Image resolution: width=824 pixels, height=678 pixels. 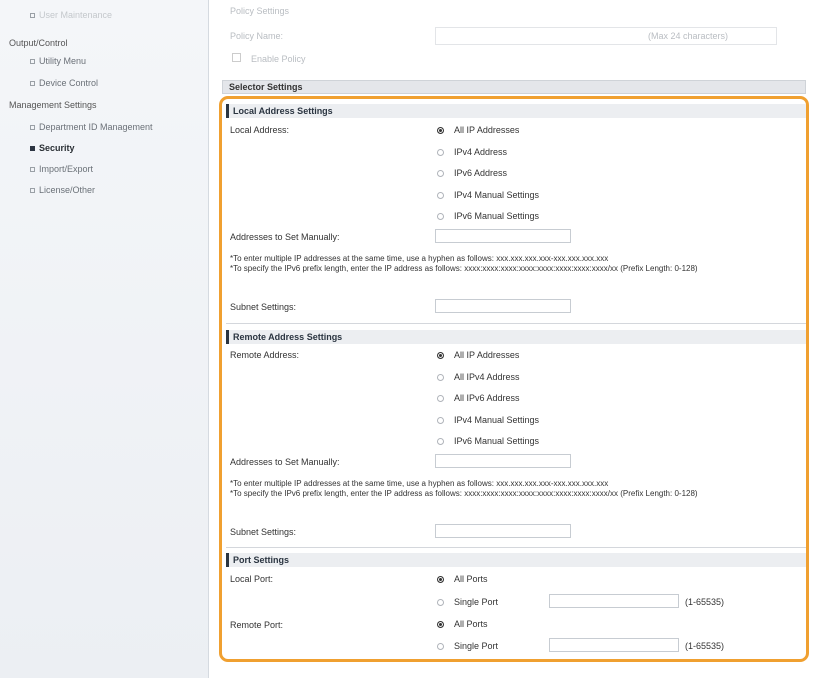 I want to click on sidebar-group-management-settings: Management Settings, so click(x=53, y=105).